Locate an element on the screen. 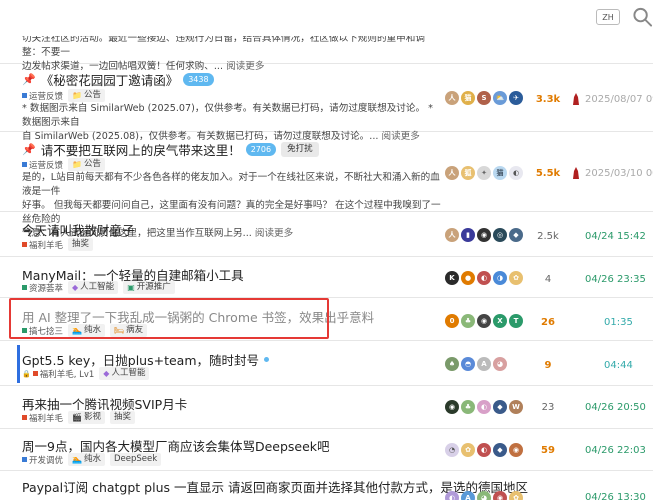 This screenshot has height=500, width=653. last-activity: 04/26 13:30 is located at coordinates (615, 496).